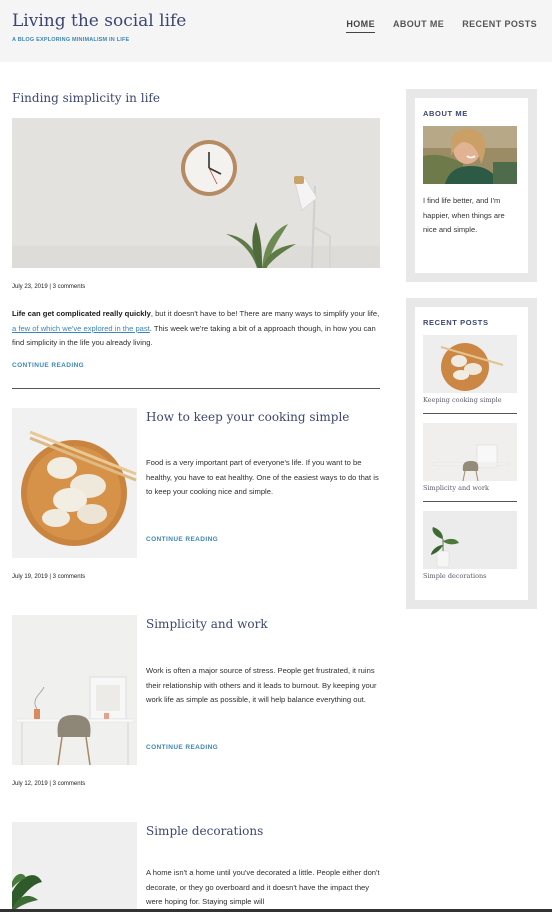 This screenshot has width=552, height=912. I want to click on site-title: Living the social life, so click(99, 21).